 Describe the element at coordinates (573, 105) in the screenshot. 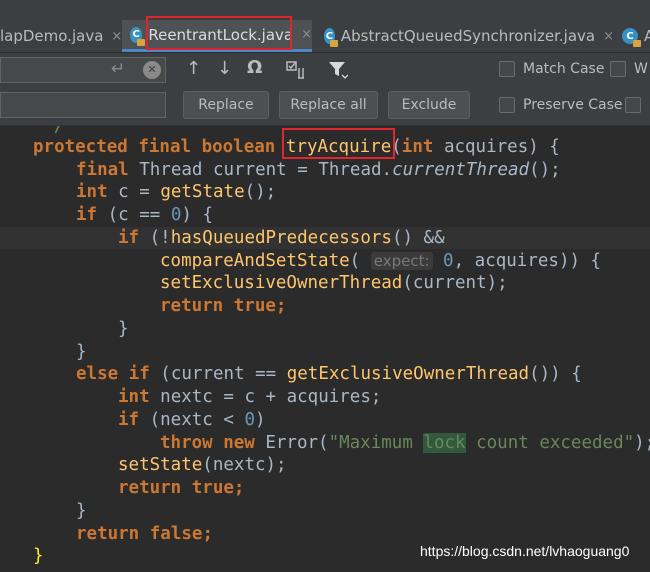

I see `preserve-case-label: Preserve Case` at that location.